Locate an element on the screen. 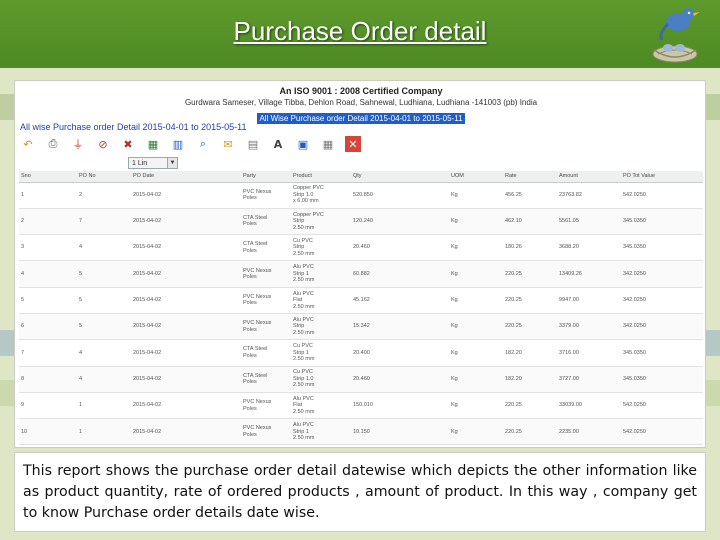 The height and width of the screenshot is (540, 720). column-header: PO No is located at coordinates (104, 177).